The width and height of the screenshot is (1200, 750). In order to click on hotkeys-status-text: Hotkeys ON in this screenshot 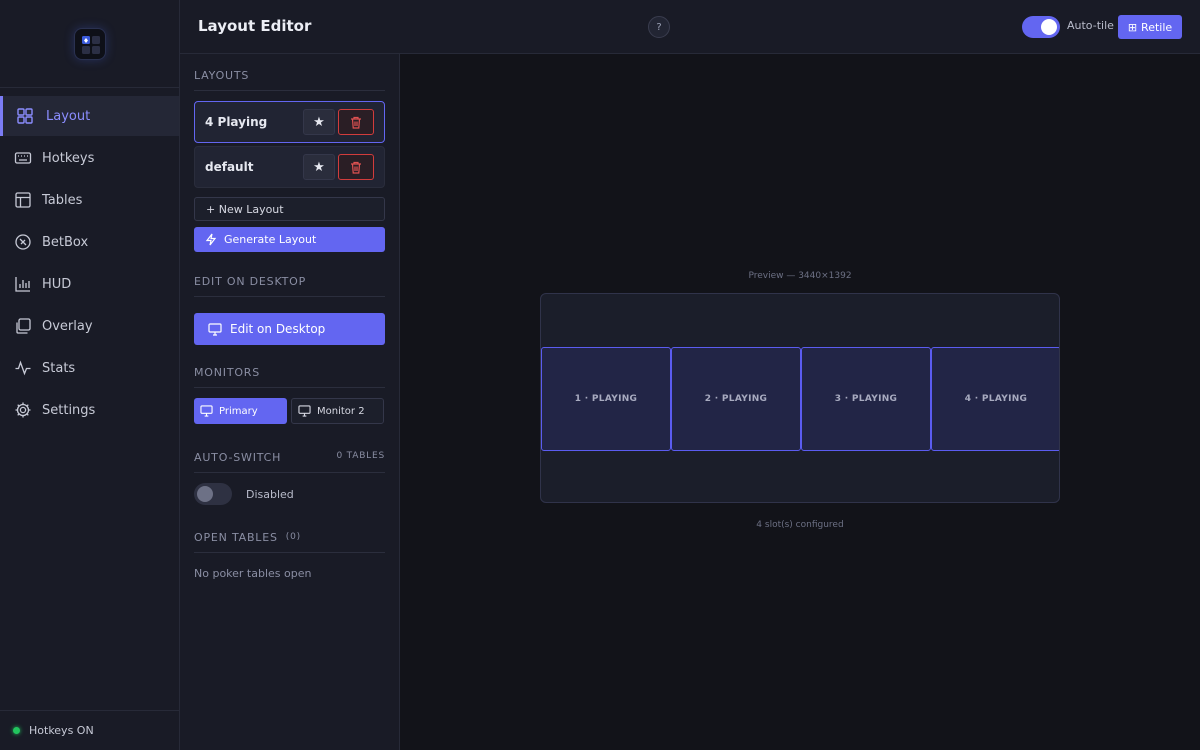, I will do `click(61, 730)`.